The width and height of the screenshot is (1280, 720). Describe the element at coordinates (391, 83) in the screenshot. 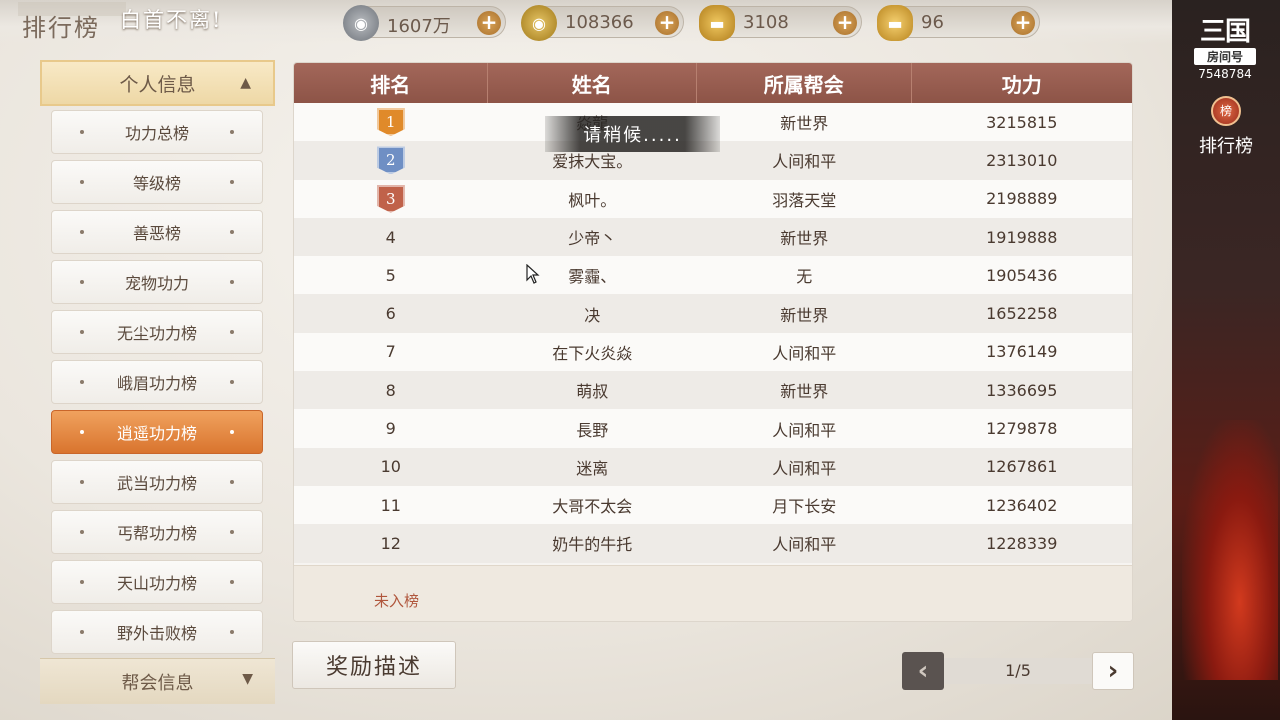

I see `column-rank: 排名` at that location.